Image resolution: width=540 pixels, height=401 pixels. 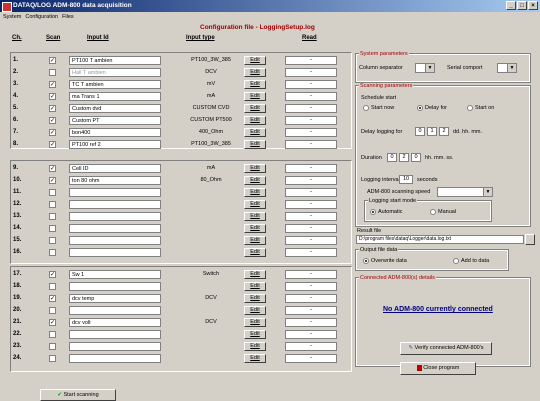 What do you see at coordinates (404, 157) in the screenshot?
I see `duration-minutes-field: 2` at bounding box center [404, 157].